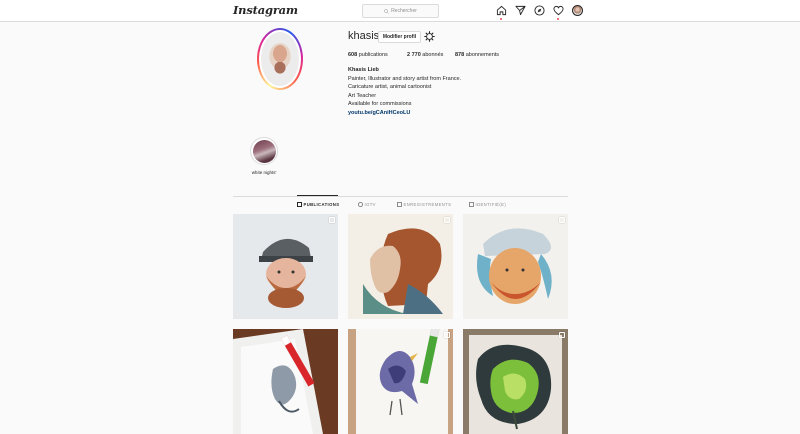  Describe the element at coordinates (558, 12) in the screenshot. I see `activity-heart-icon` at that location.